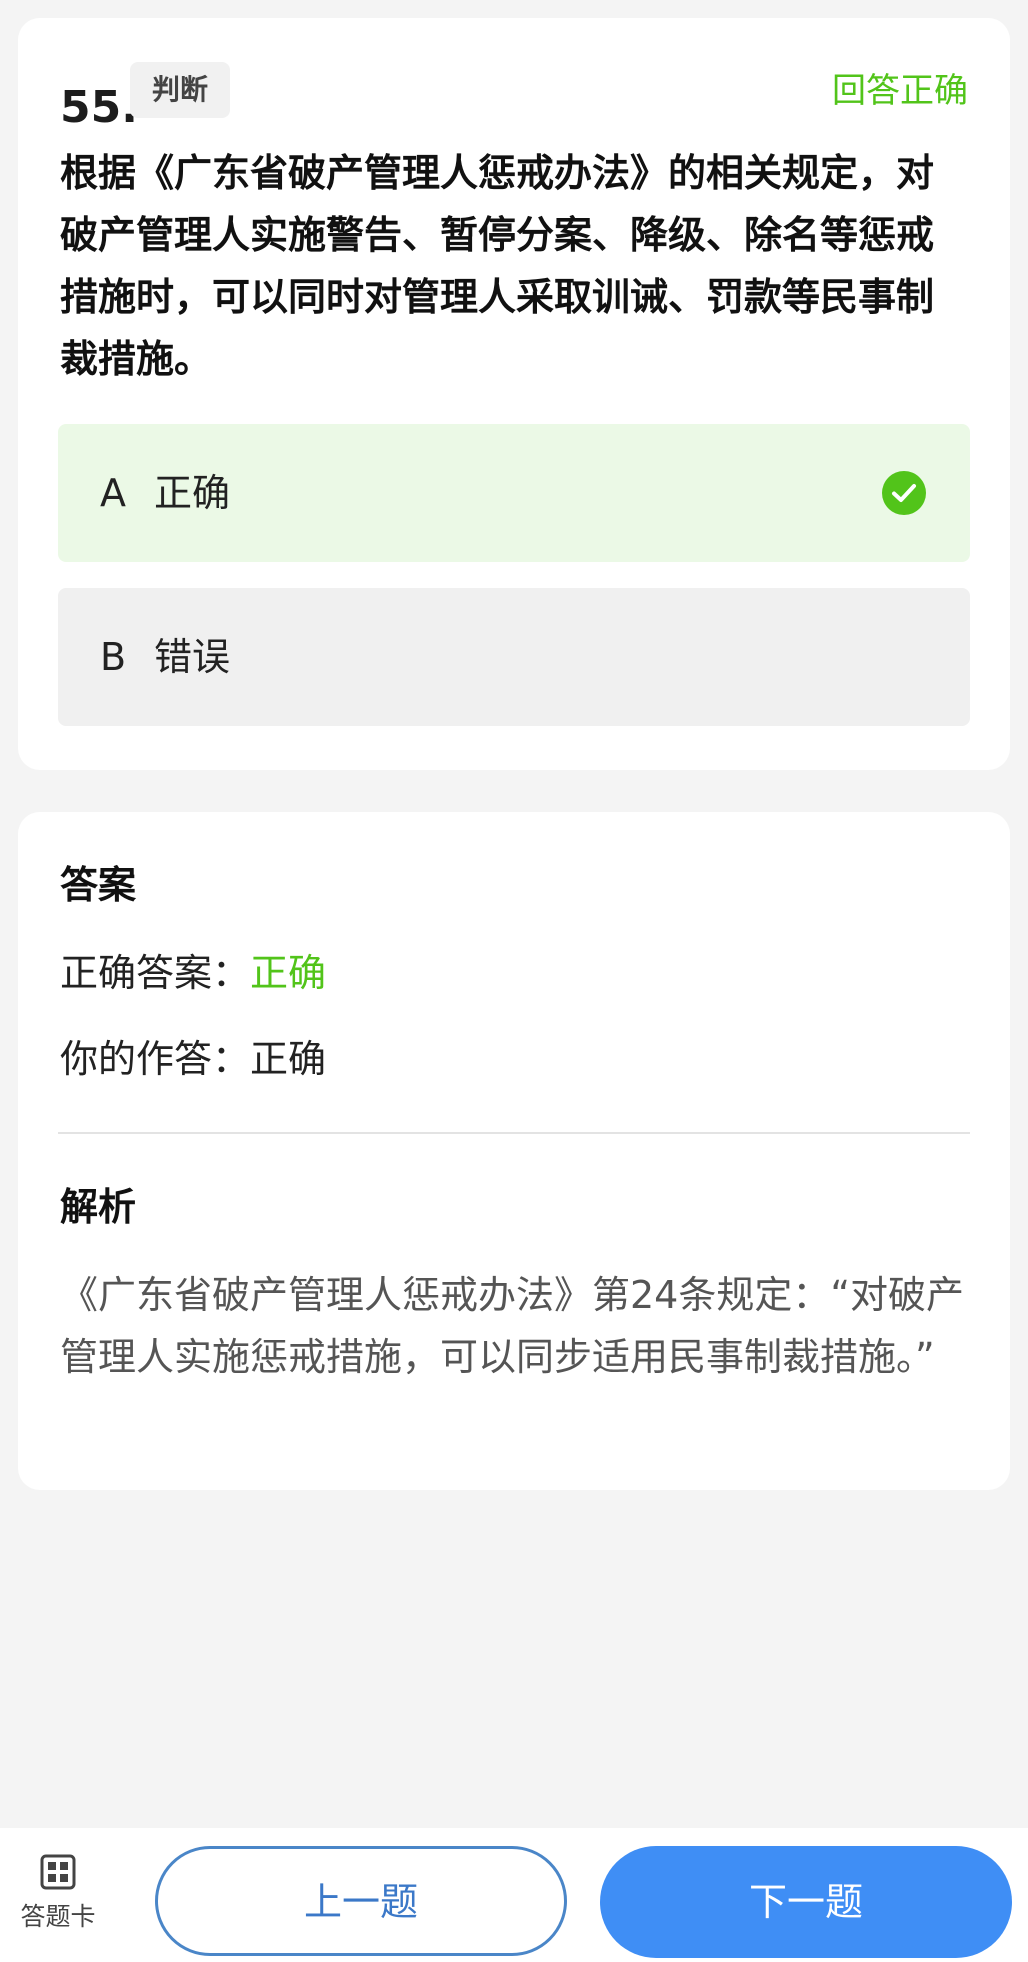 This screenshot has width=1028, height=1962. Describe the element at coordinates (113, 657) in the screenshot. I see `option-letter: B` at that location.